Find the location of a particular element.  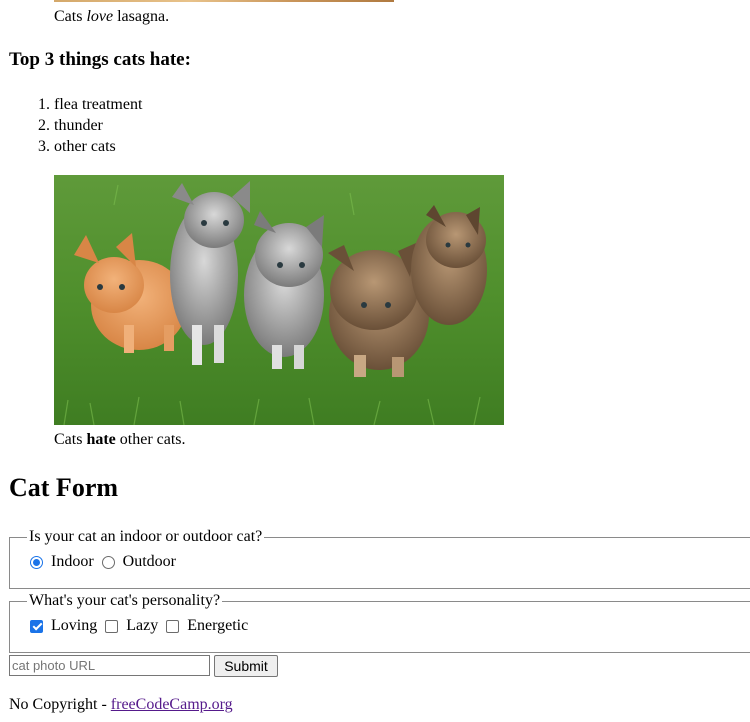

energetic-checkbox is located at coordinates (173, 626).